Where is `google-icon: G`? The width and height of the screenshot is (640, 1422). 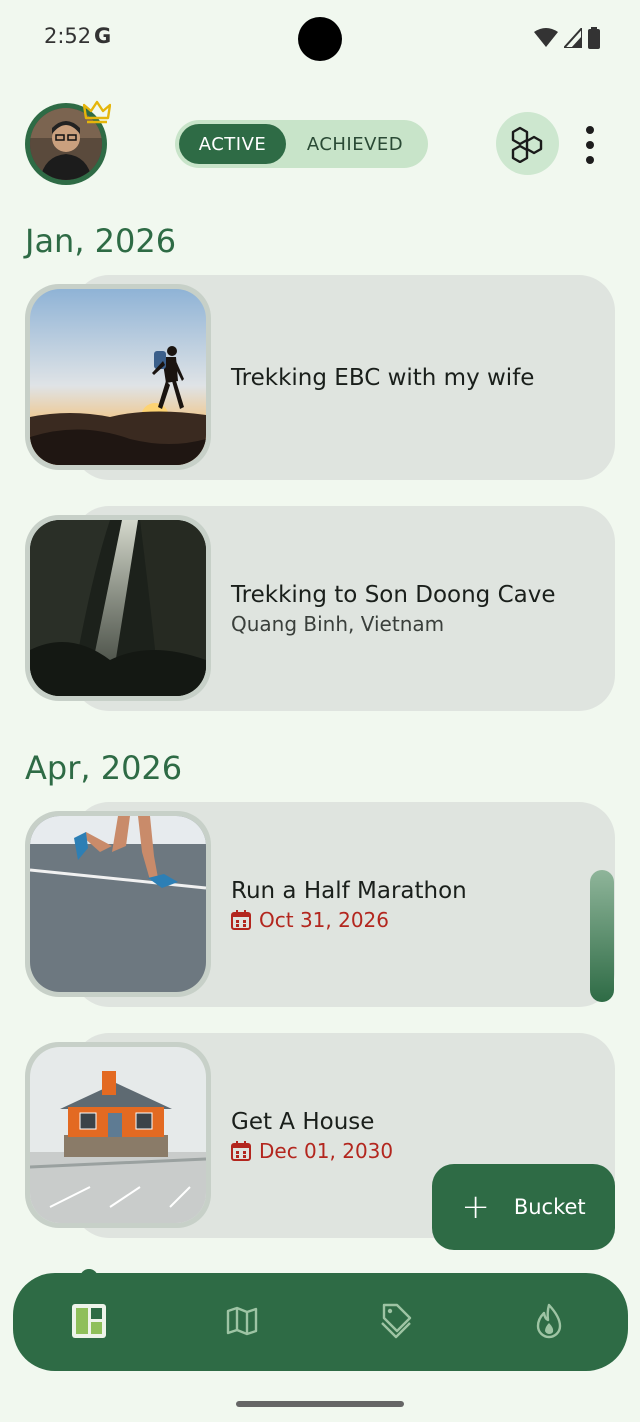 google-icon: G is located at coordinates (103, 36).